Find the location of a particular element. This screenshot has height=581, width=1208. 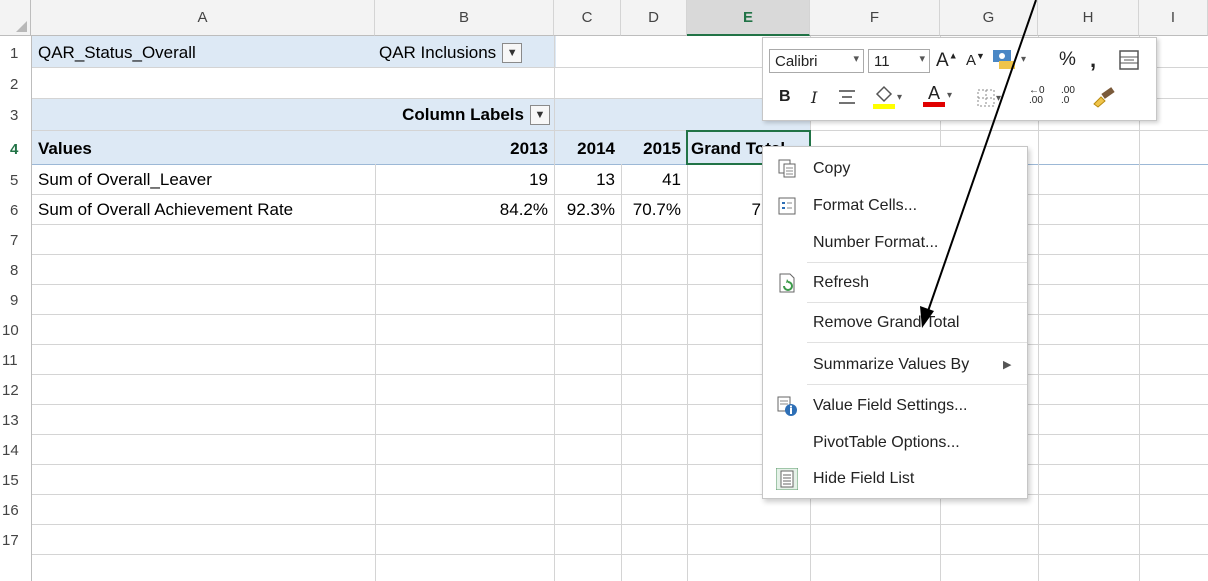

annotation-arrow-head is located at coordinates (927, 317).